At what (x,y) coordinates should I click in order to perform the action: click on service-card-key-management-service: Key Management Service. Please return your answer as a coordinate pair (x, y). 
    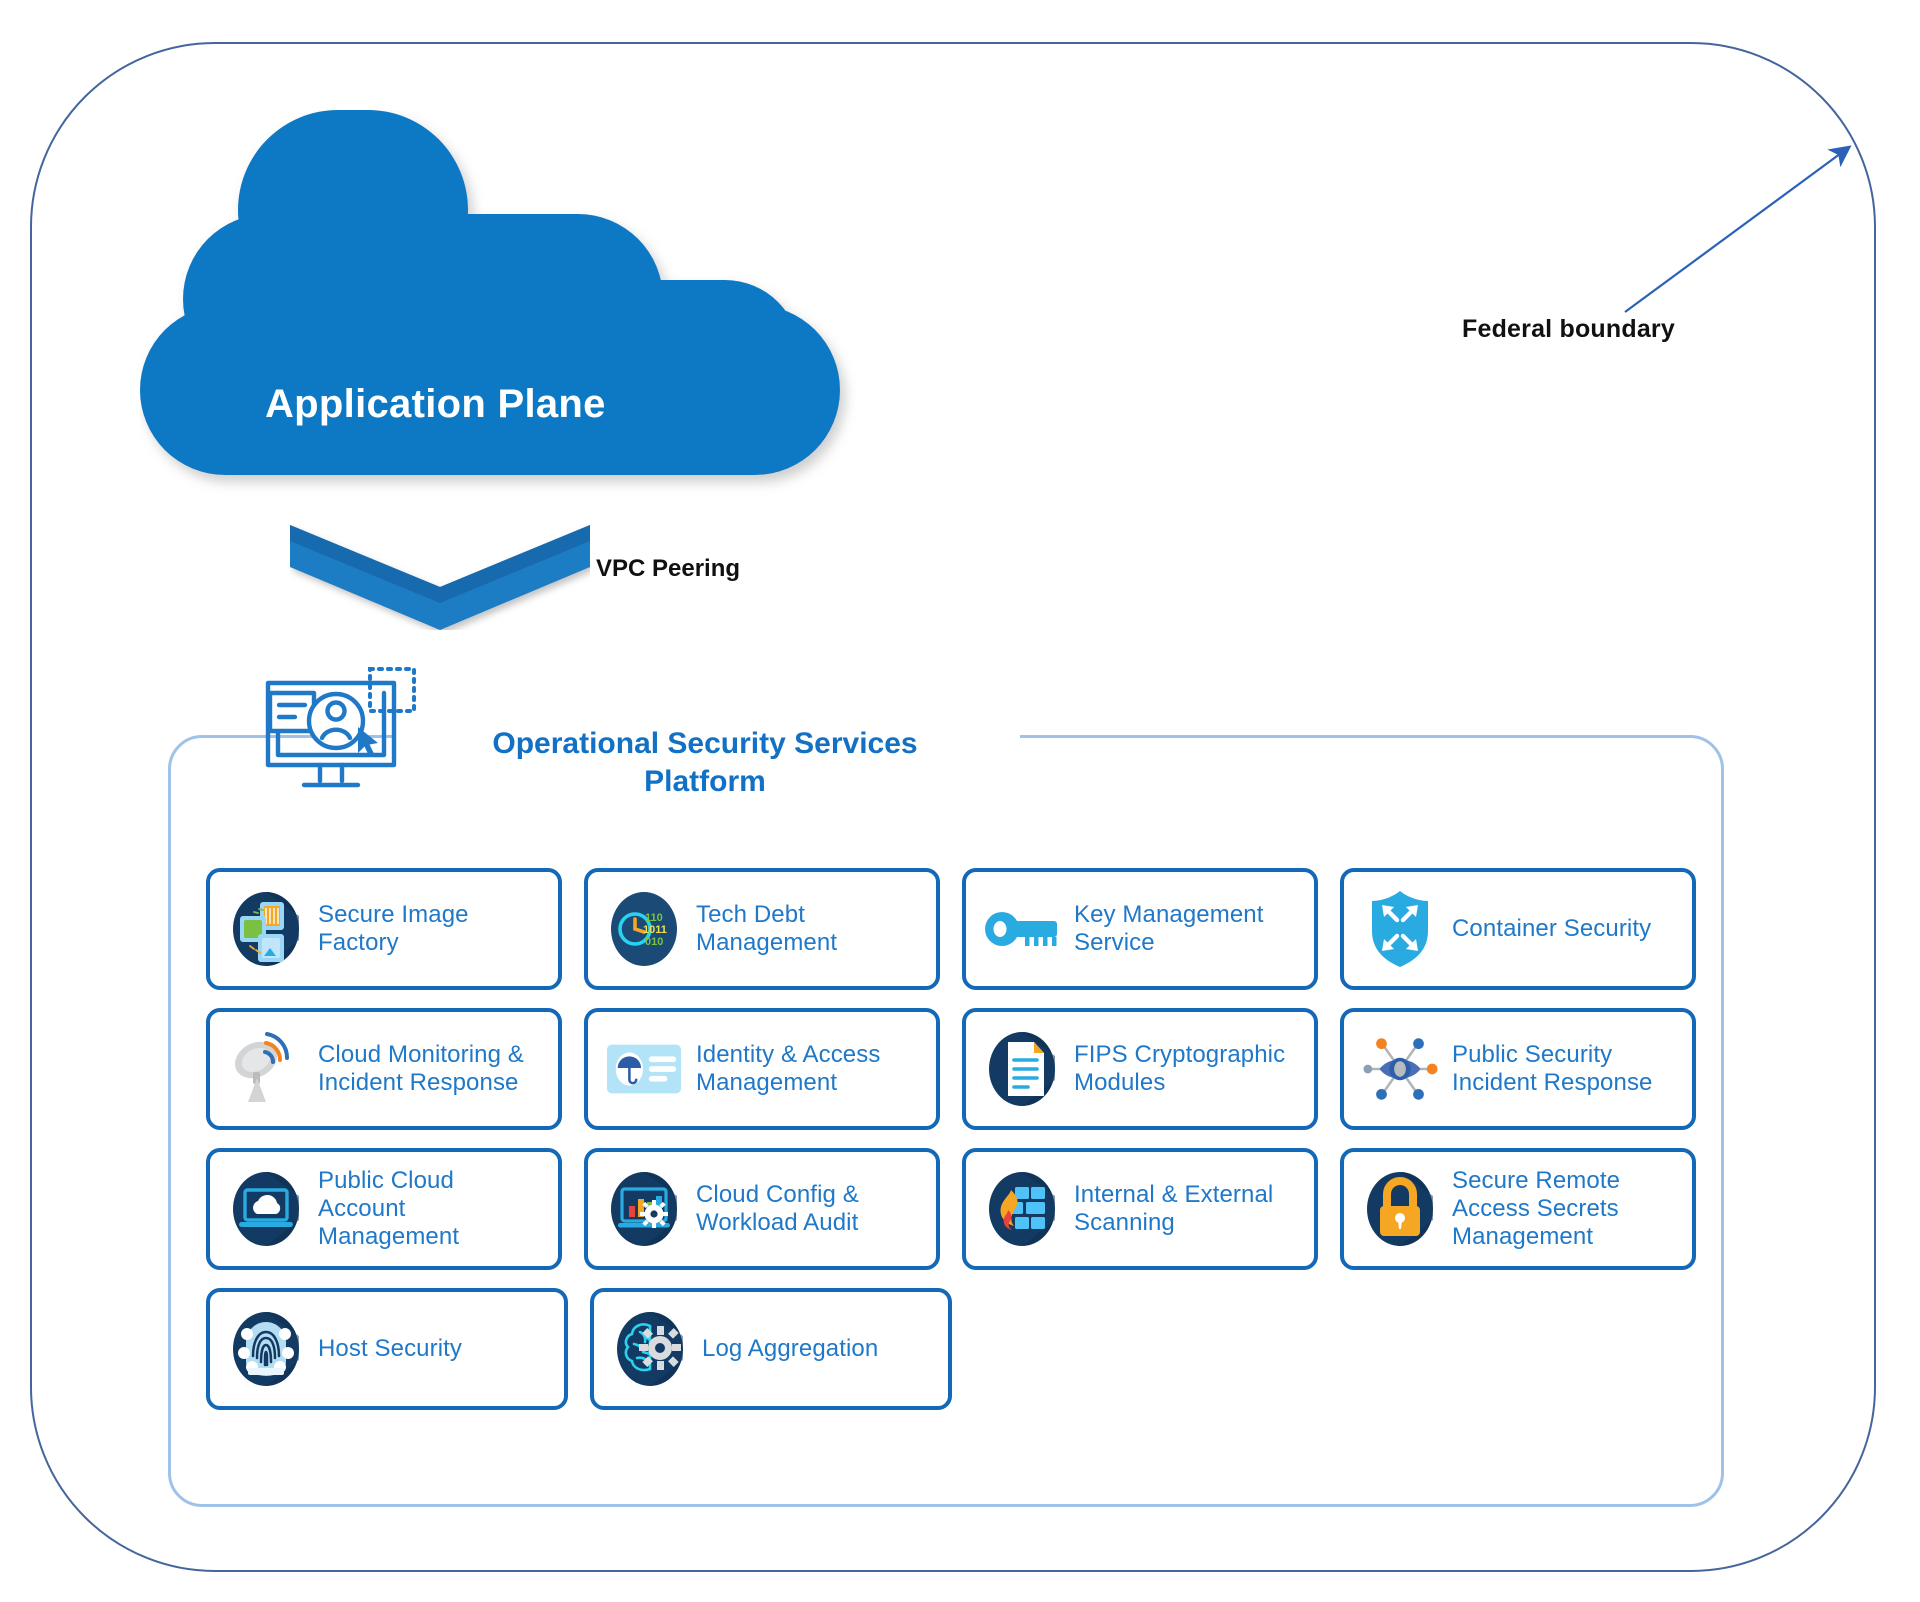
    Looking at the image, I should click on (1140, 929).